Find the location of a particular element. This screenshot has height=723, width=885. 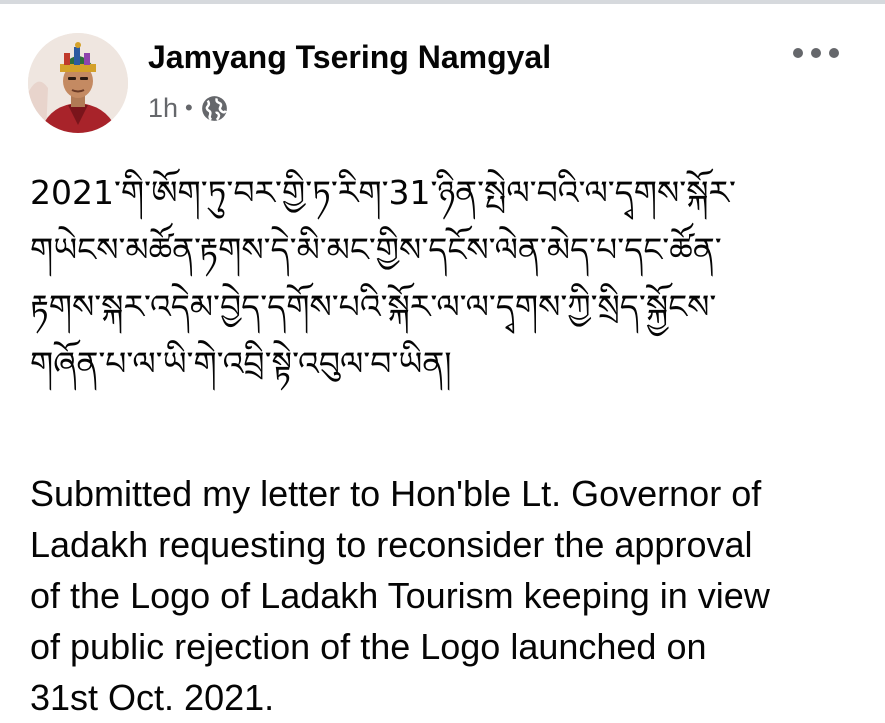

author-name: Jamyang Tsering Namgyal is located at coordinates (349, 57).